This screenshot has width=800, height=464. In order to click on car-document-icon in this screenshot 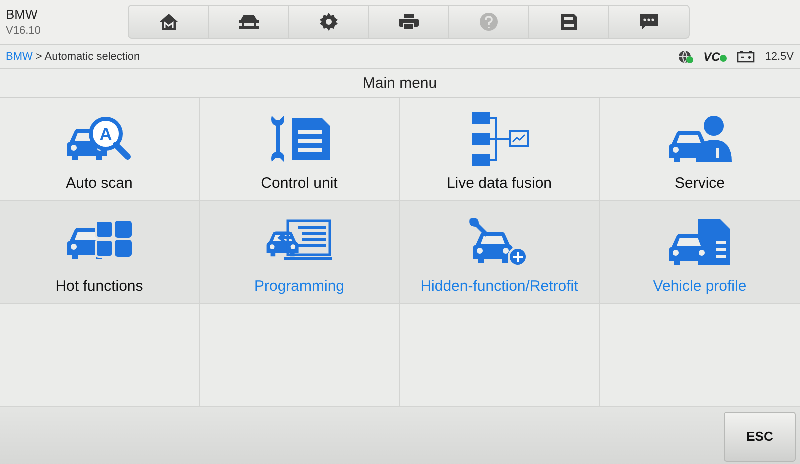, I will do `click(700, 242)`.